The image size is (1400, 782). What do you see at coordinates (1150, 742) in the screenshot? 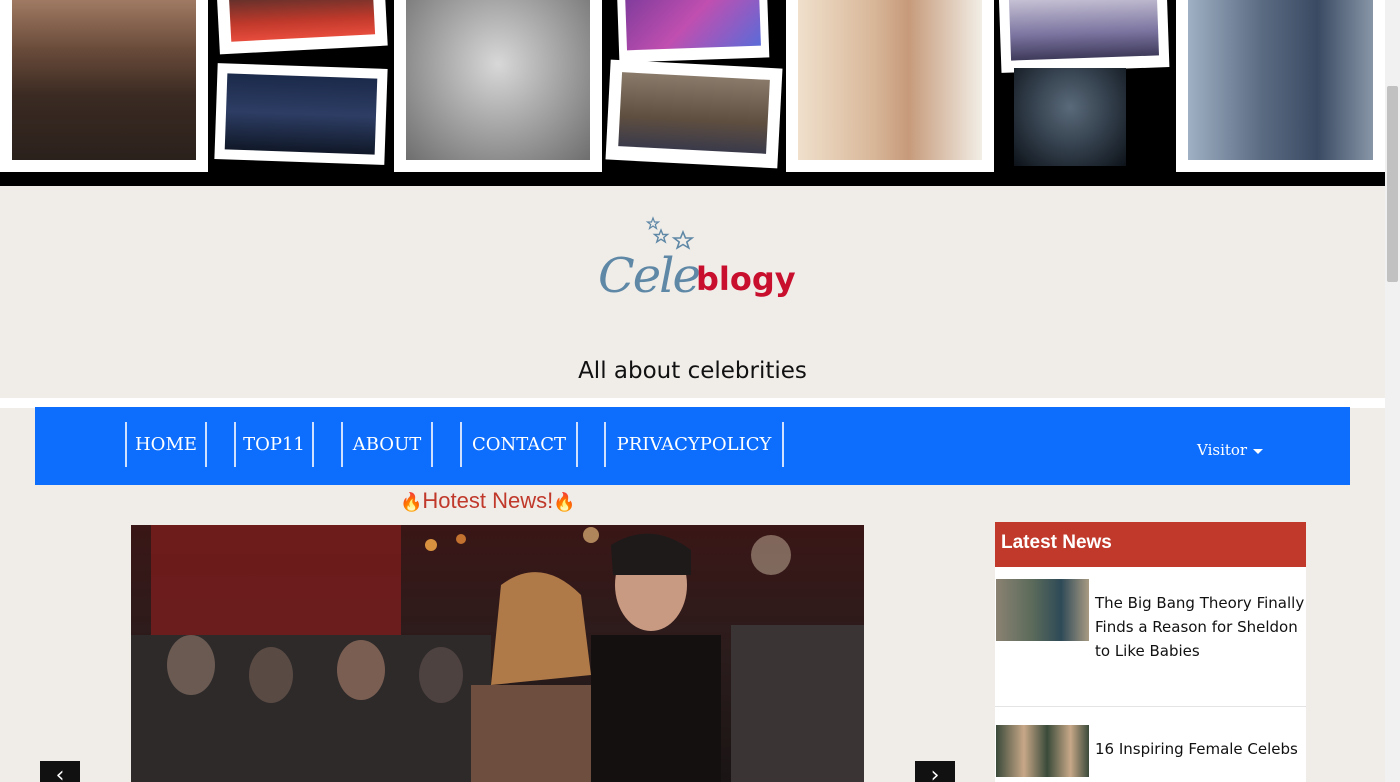
I see `list-item: 16 Inspiring Female Celebs` at bounding box center [1150, 742].